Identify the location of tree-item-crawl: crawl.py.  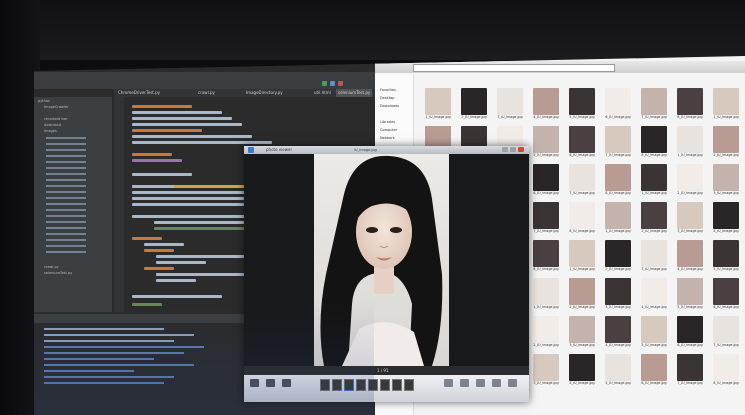
(51, 267).